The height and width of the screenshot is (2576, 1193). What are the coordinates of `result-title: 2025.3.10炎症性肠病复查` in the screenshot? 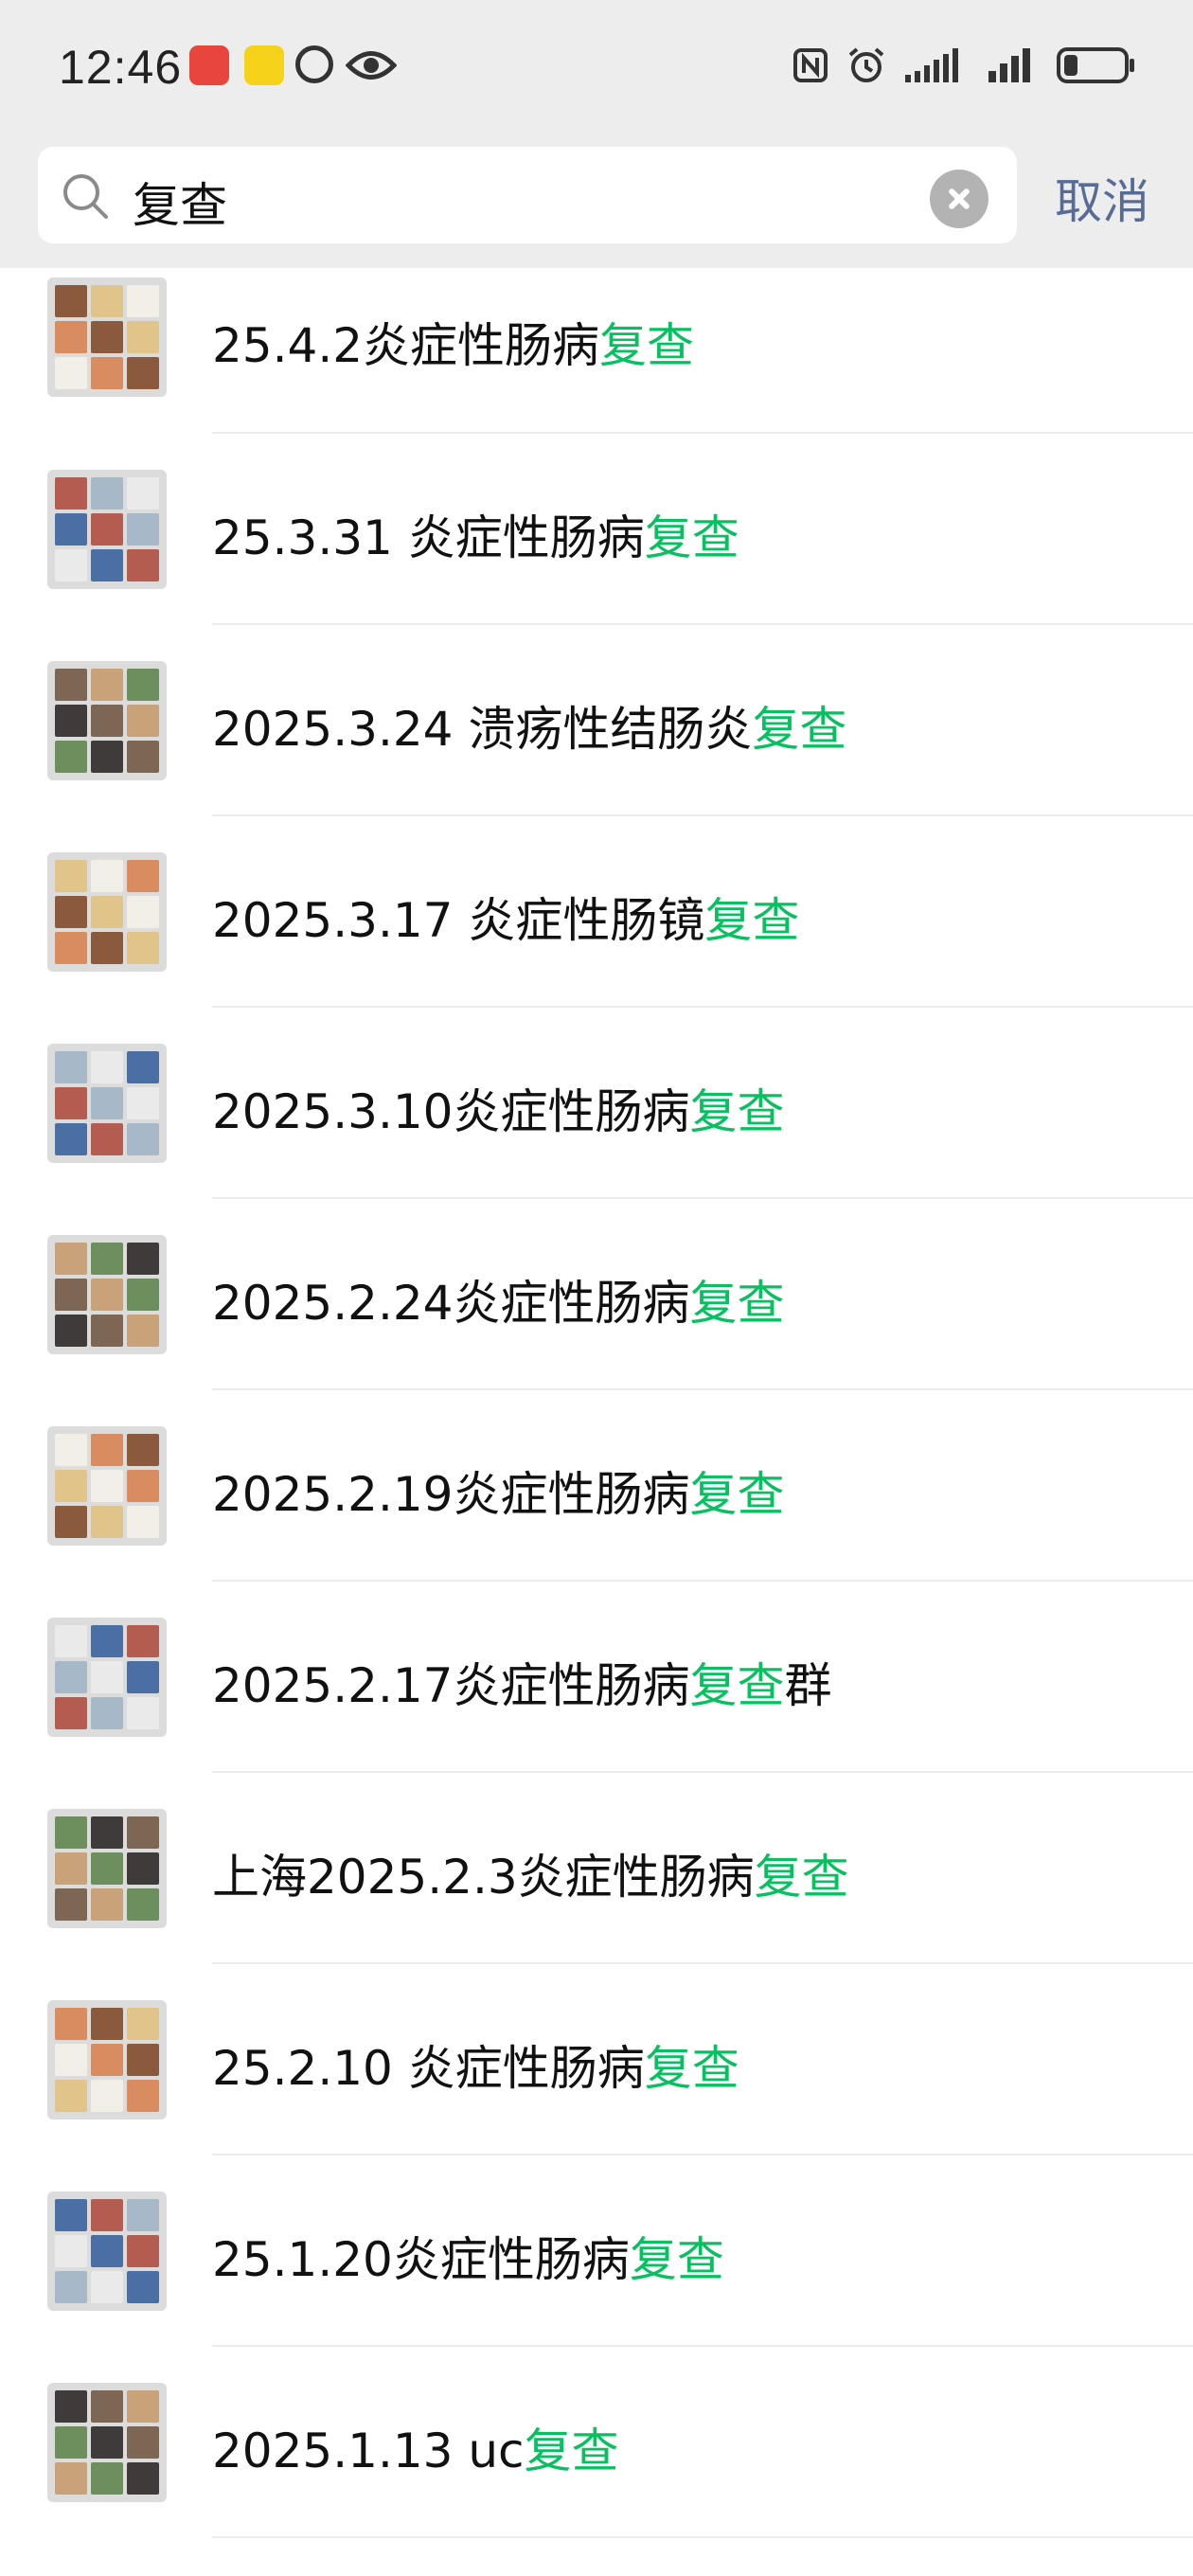 It's located at (498, 1108).